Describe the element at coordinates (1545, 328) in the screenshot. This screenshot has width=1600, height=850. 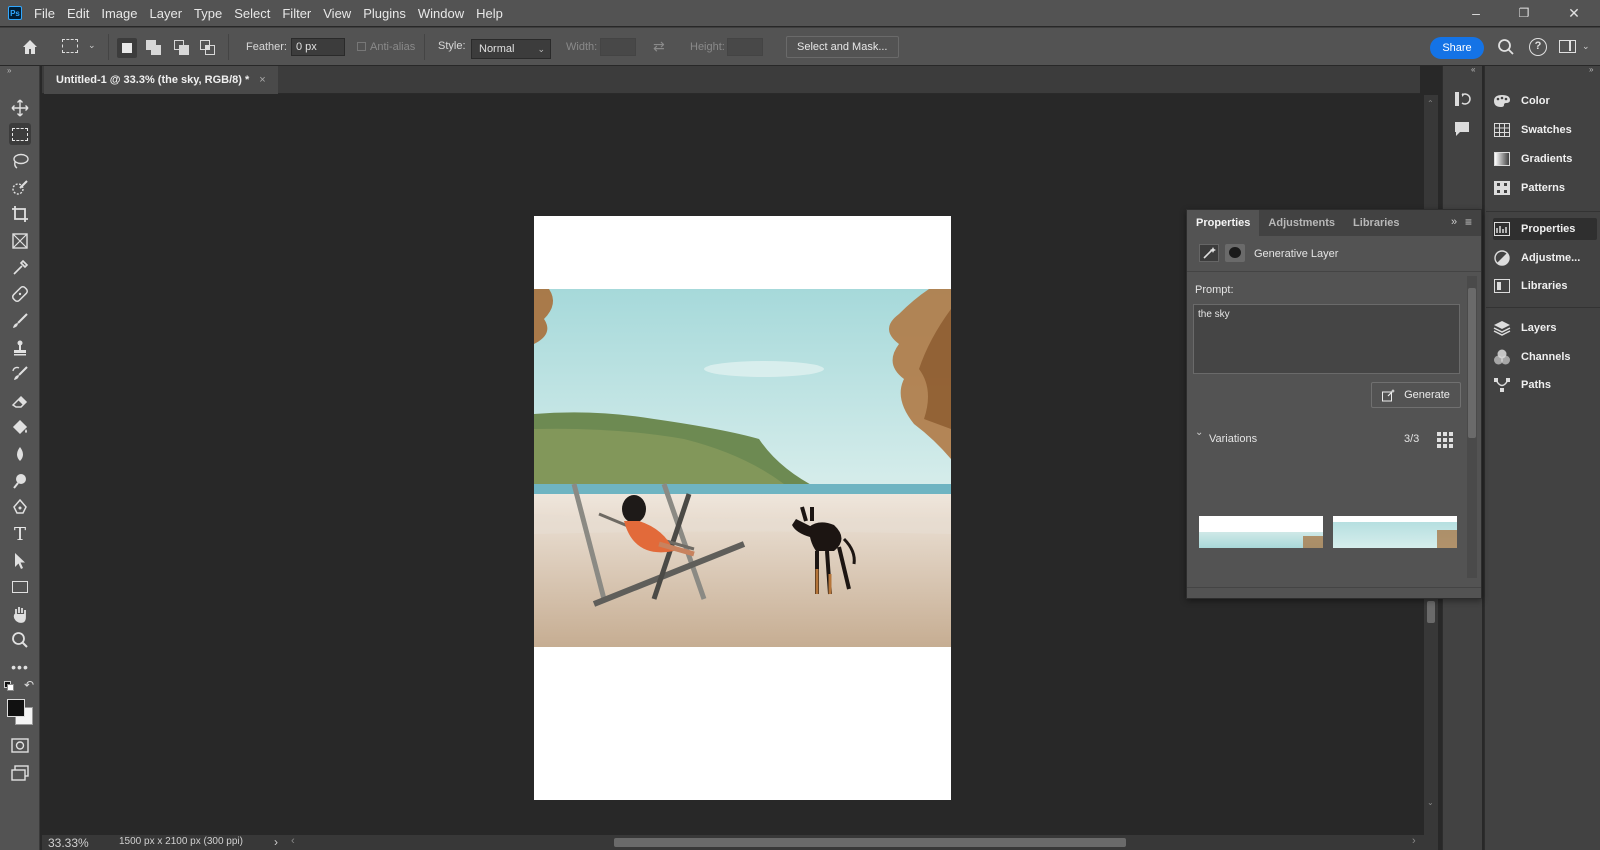
I see `dock-layers: Layers` at that location.